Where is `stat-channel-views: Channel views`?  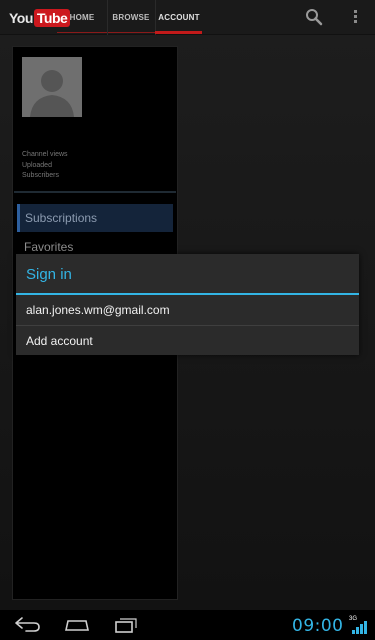
stat-channel-views: Channel views is located at coordinates (45, 154).